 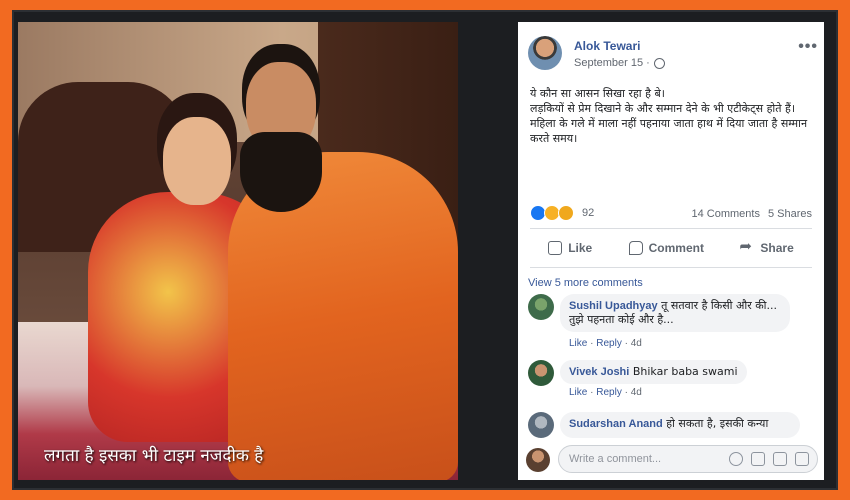 What do you see at coordinates (154, 456) in the screenshot?
I see `photo-caption: लगता है इसका भी टाइम नजदीक है` at bounding box center [154, 456].